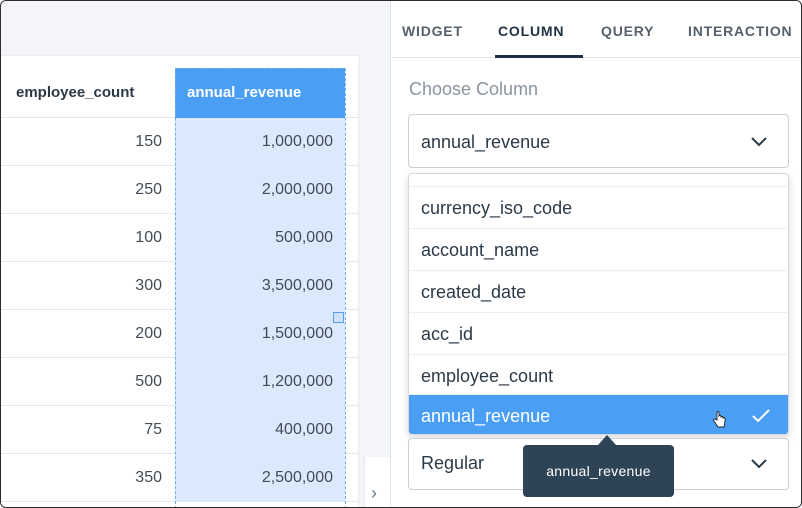 This screenshot has height=508, width=802. Describe the element at coordinates (607, 440) in the screenshot. I see `tooltip-arrow` at that location.